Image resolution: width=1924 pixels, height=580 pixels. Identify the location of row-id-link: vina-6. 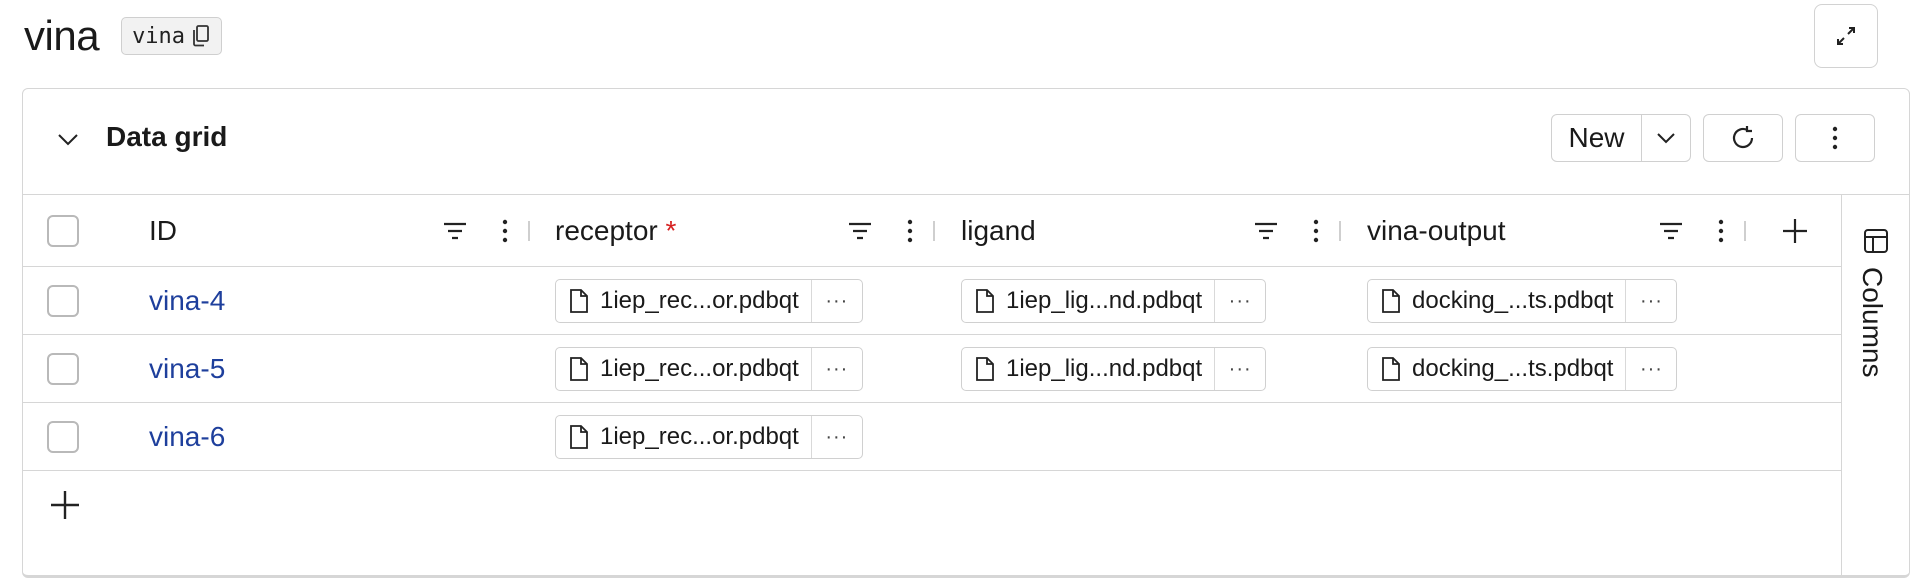
(187, 437).